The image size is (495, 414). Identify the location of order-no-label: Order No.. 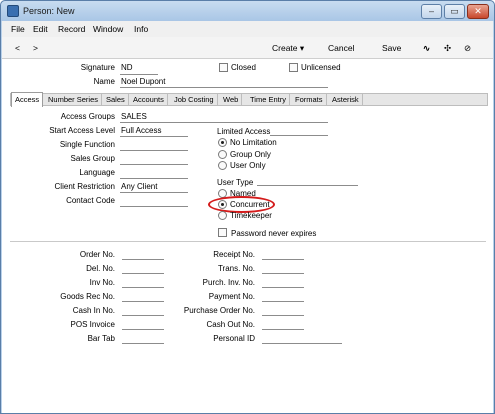
(97, 254).